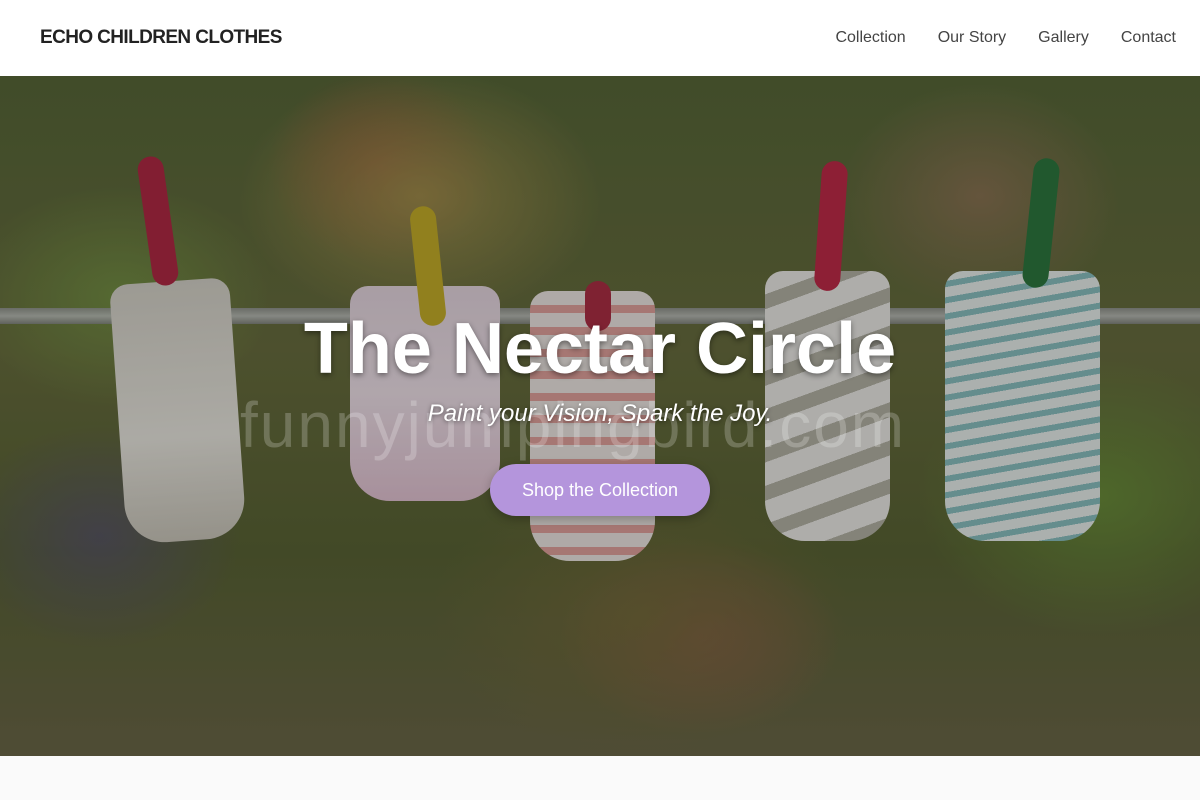 Image resolution: width=1200 pixels, height=800 pixels. I want to click on shop-collection-button: Shop the Collection, so click(600, 490).